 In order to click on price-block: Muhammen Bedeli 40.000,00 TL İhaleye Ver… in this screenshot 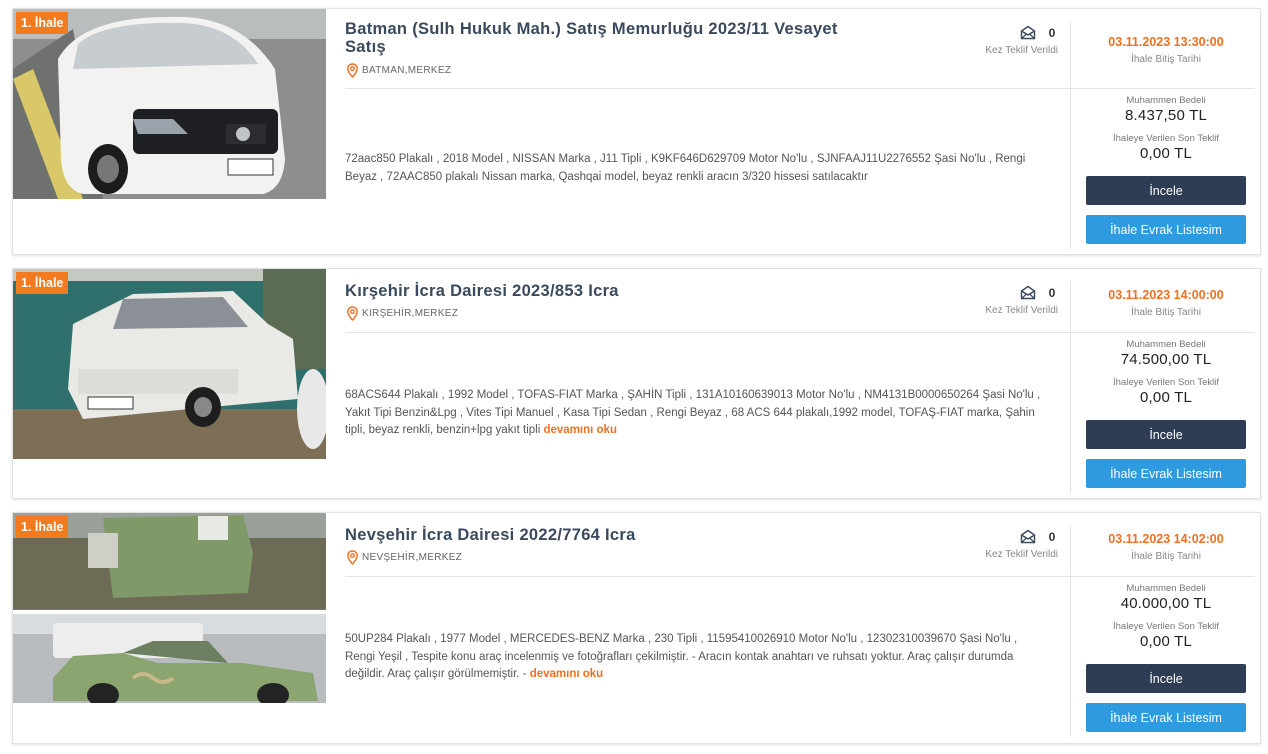, I will do `click(1166, 616)`.